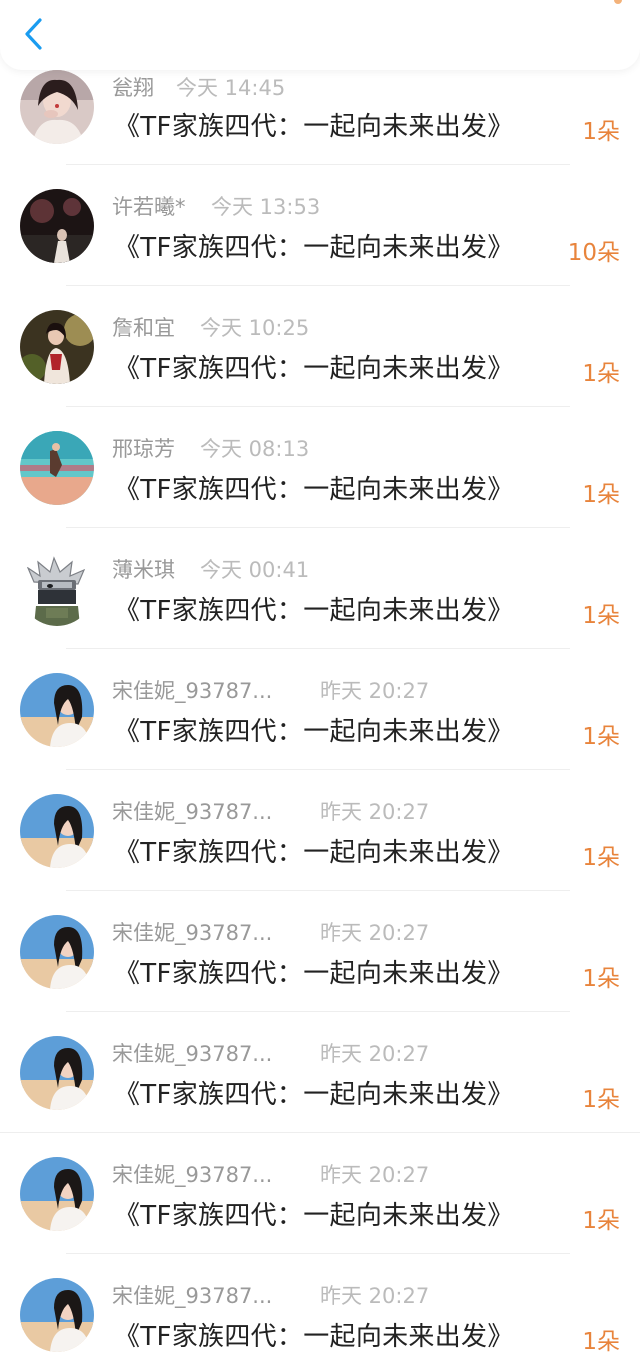 The width and height of the screenshot is (640, 1365). Describe the element at coordinates (255, 449) in the screenshot. I see `timestamp: 今天 08:13` at that location.